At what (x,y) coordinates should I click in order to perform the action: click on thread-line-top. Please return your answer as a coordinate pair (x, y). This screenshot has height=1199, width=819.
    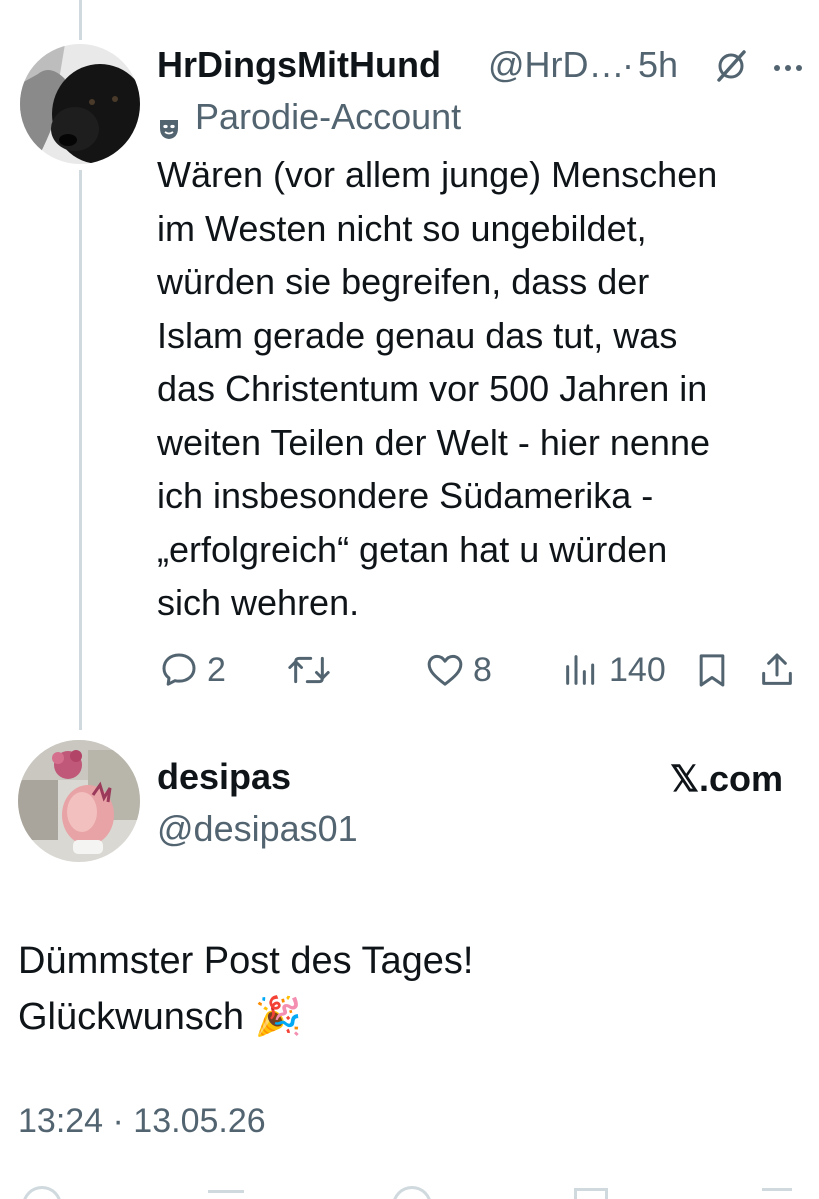
    Looking at the image, I should click on (80, 20).